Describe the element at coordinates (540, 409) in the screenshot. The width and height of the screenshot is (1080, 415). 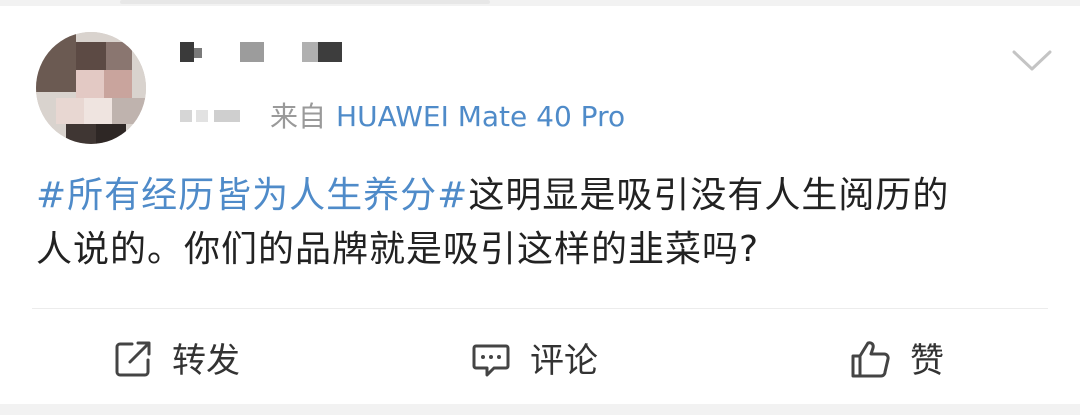
I see `bottom-separator` at that location.